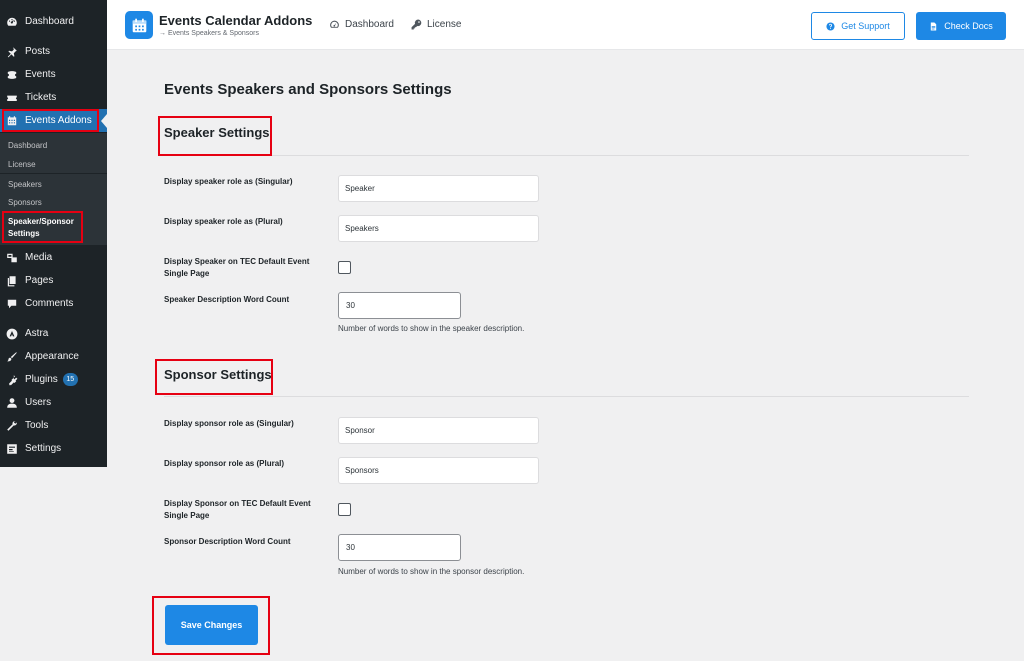 The height and width of the screenshot is (661, 1024). I want to click on header-nav-label: License, so click(444, 24).